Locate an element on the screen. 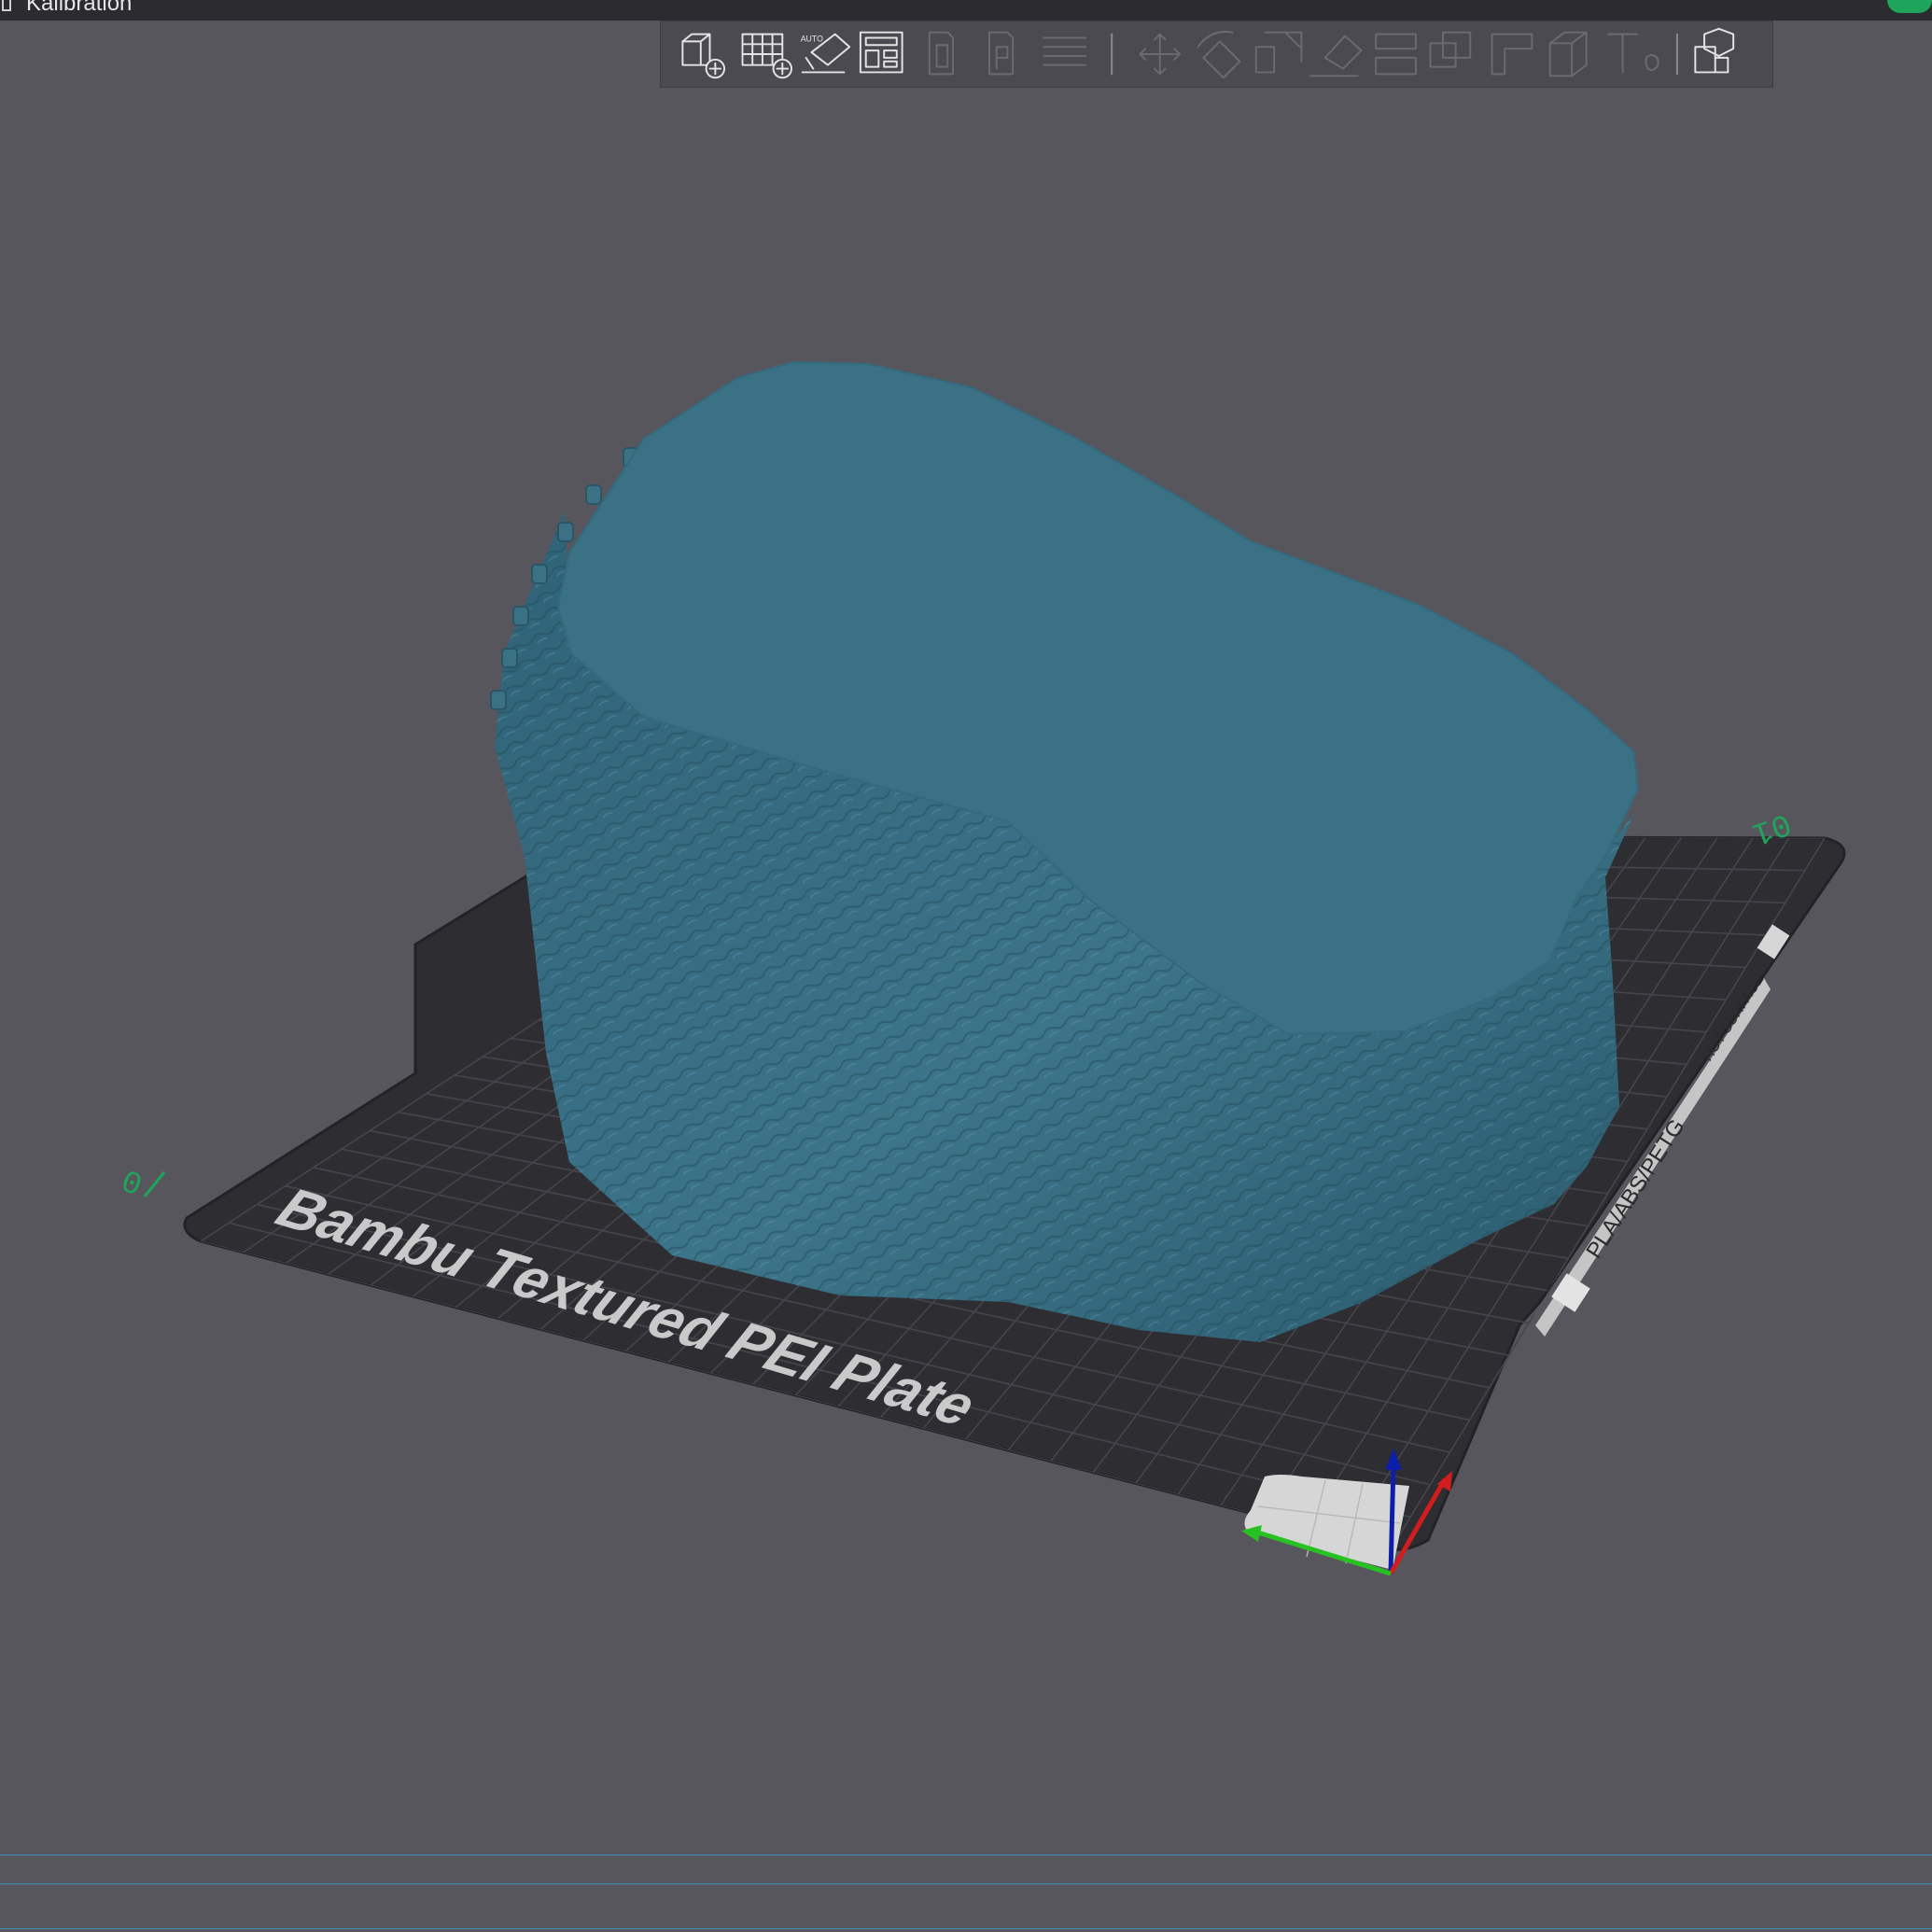 This screenshot has height=1932, width=1932. lay-on-face-button is located at coordinates (1336, 56).